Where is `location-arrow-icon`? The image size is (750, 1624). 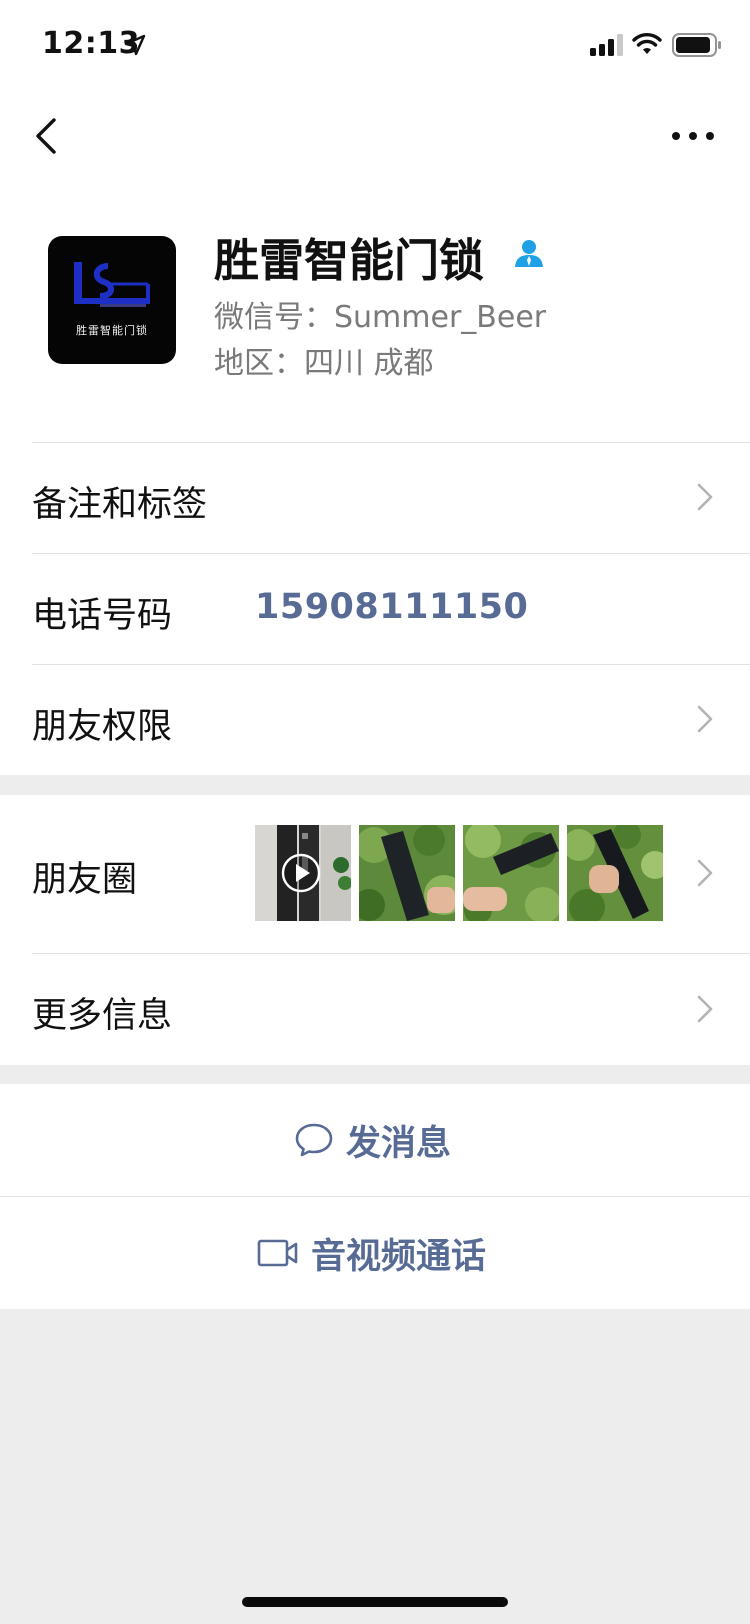
location-arrow-icon is located at coordinates (135, 45).